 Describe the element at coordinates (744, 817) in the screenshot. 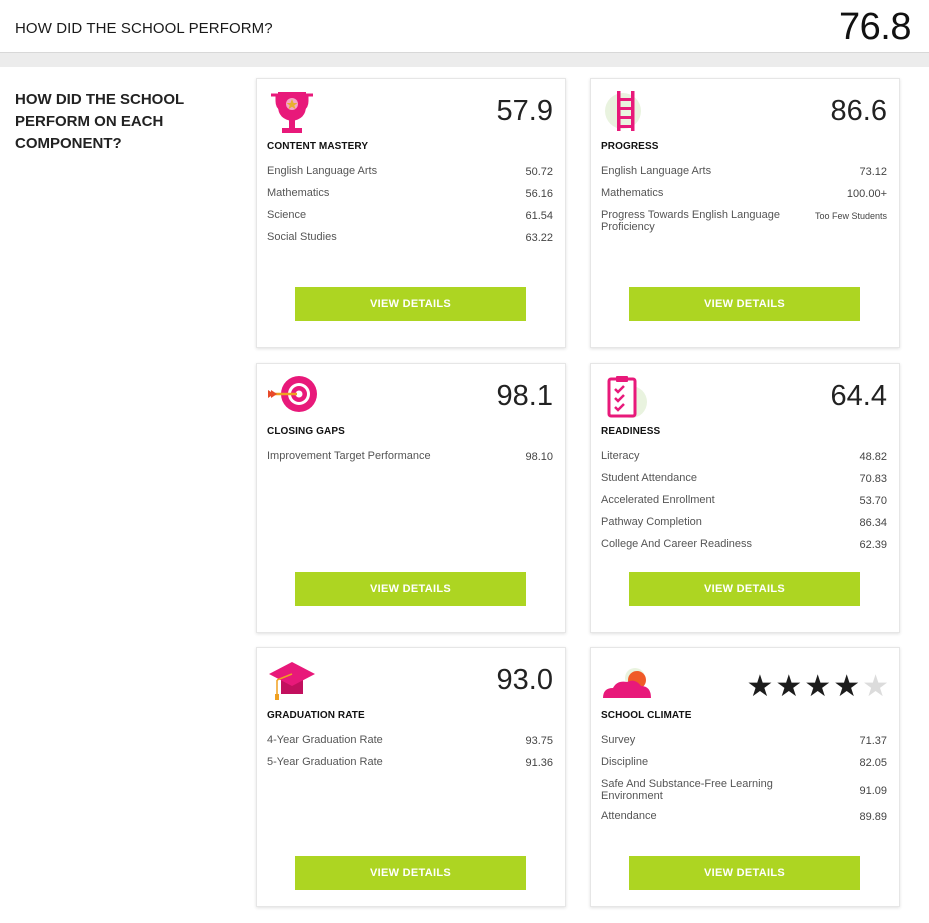

I see `list-item: Attendance 89.89` at that location.